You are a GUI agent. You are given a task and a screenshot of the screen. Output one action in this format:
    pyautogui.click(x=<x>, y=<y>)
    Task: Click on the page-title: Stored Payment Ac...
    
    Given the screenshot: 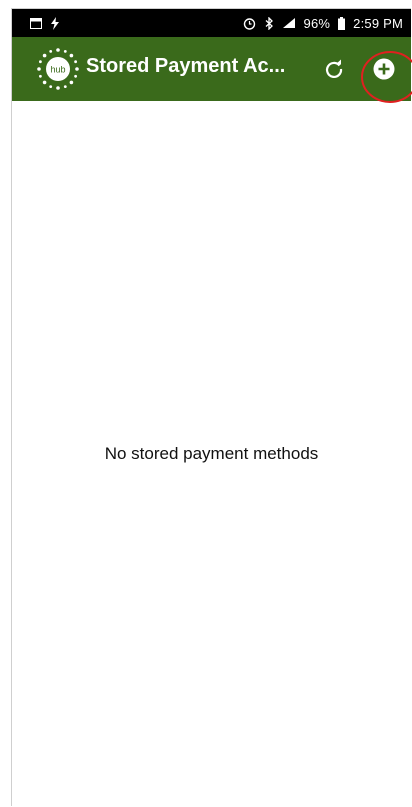 What is the action you would take?
    pyautogui.click(x=186, y=66)
    